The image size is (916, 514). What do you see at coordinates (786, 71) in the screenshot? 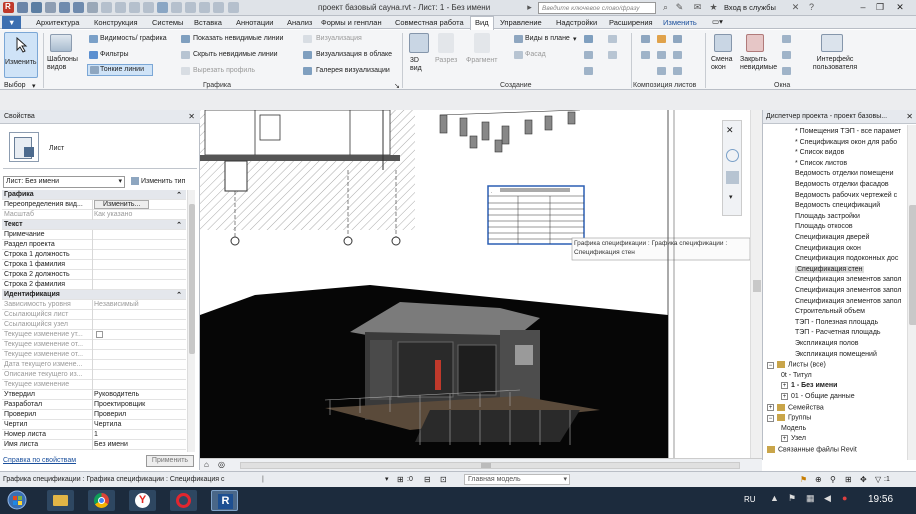
I see `tab-views-icon` at bounding box center [786, 71].